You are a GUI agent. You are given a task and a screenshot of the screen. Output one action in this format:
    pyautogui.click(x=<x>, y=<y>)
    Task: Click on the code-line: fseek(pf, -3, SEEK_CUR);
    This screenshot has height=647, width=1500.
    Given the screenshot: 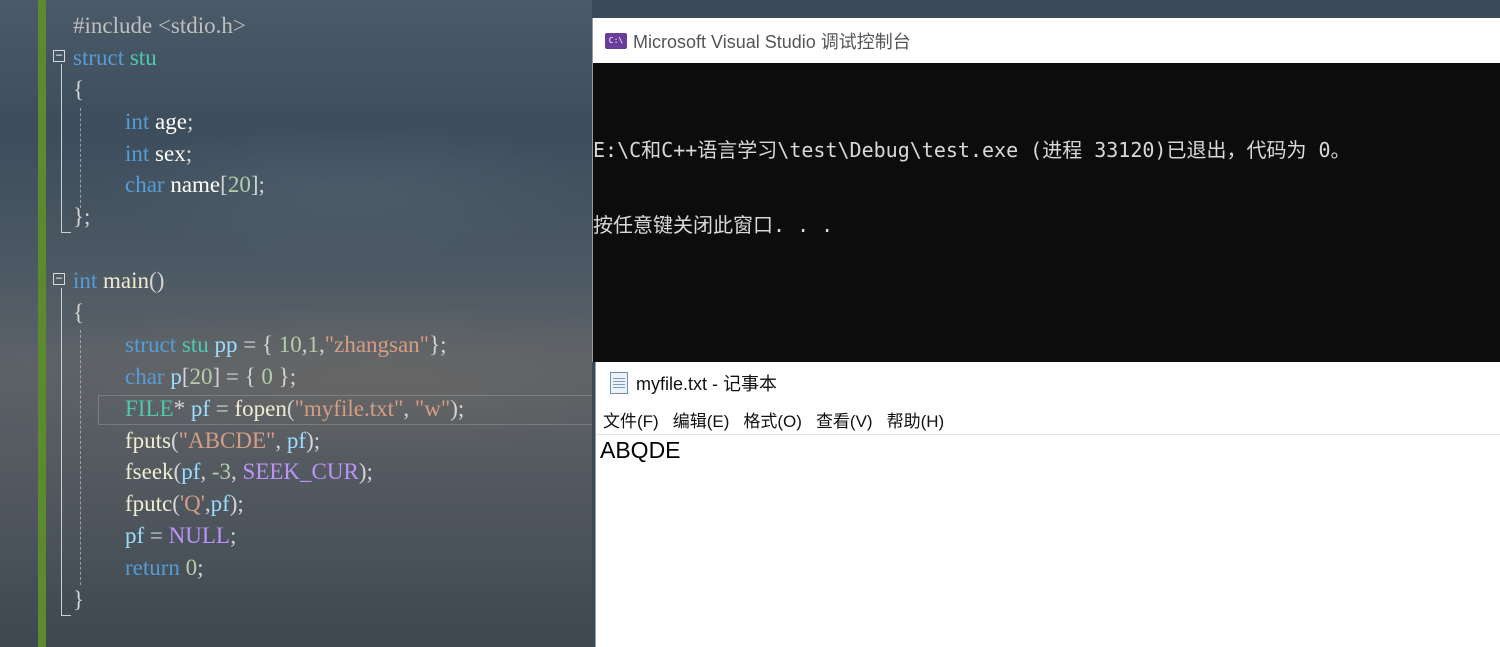 What is the action you would take?
    pyautogui.click(x=296, y=472)
    